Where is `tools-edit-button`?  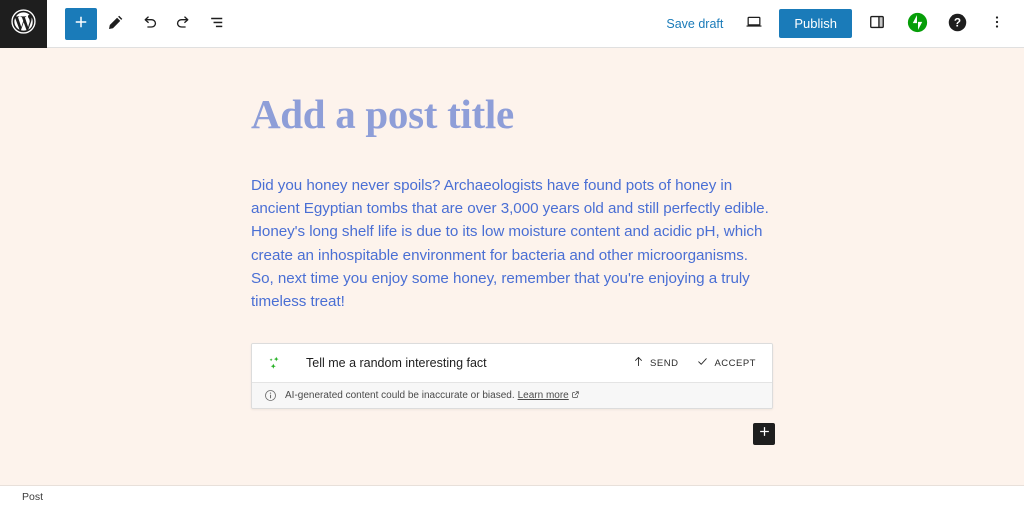 tools-edit-button is located at coordinates (115, 24).